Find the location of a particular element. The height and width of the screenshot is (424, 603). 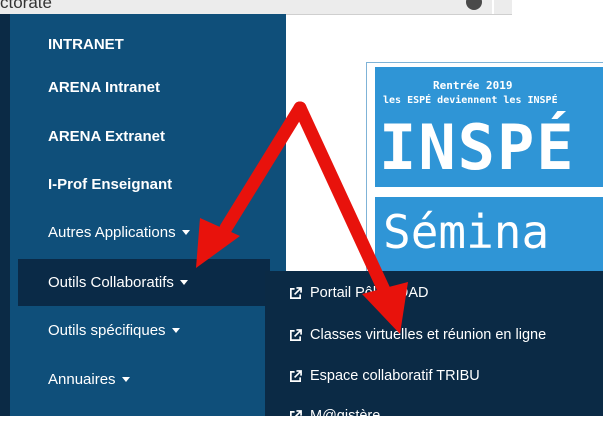

sidebar-item-label: I-Prof Enseignant is located at coordinates (110, 184).